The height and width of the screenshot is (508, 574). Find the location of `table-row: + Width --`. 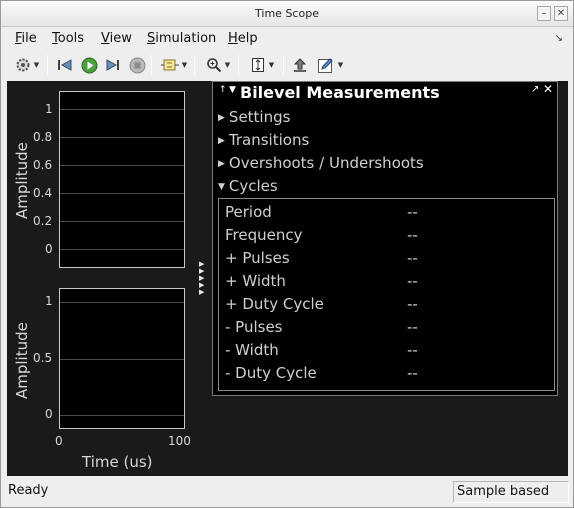

table-row: + Width -- is located at coordinates (385, 282).